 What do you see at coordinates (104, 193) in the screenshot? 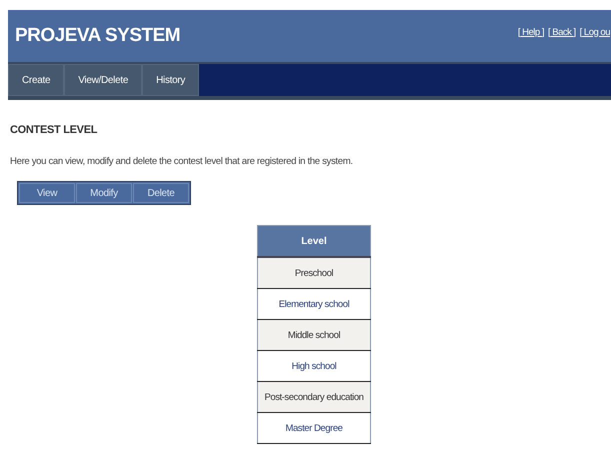
I see `action-button: Modify` at bounding box center [104, 193].